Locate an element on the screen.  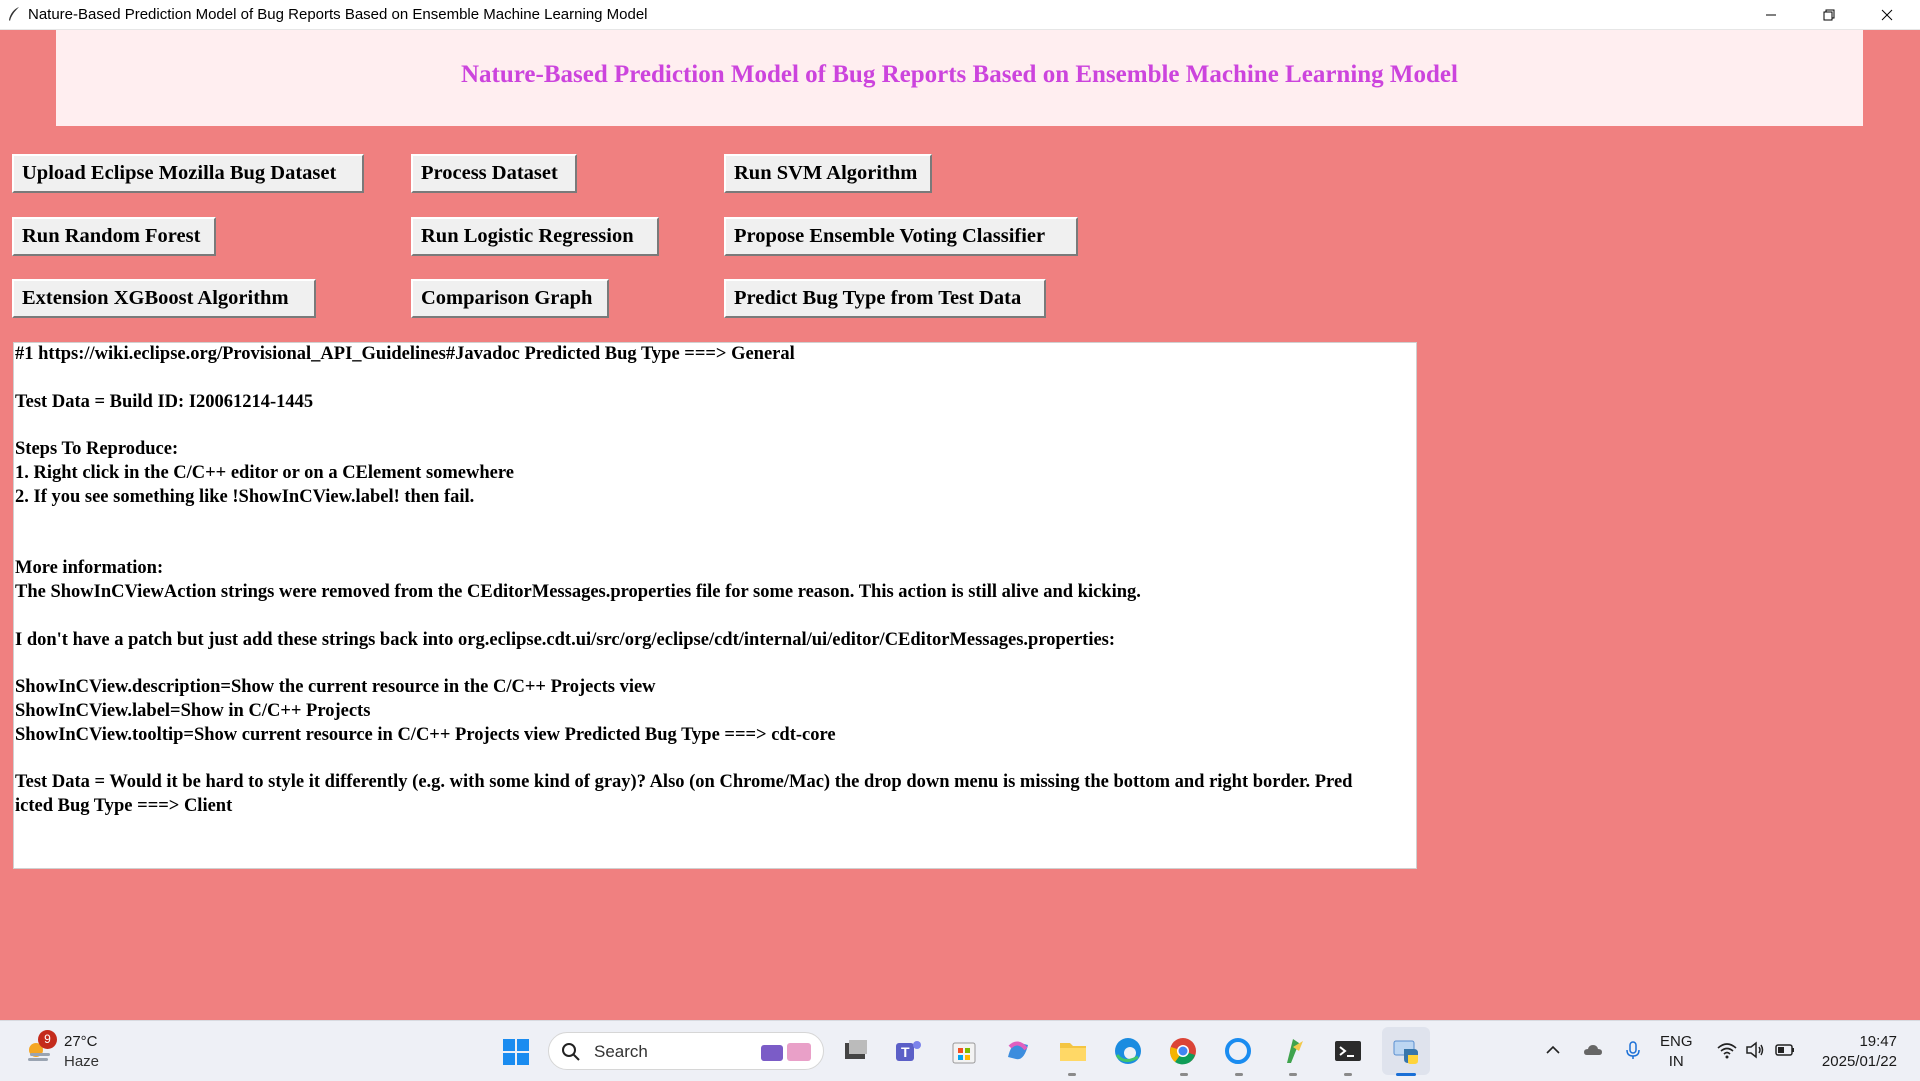
output-line: icted Bug Type ===> Client is located at coordinates (124, 806).